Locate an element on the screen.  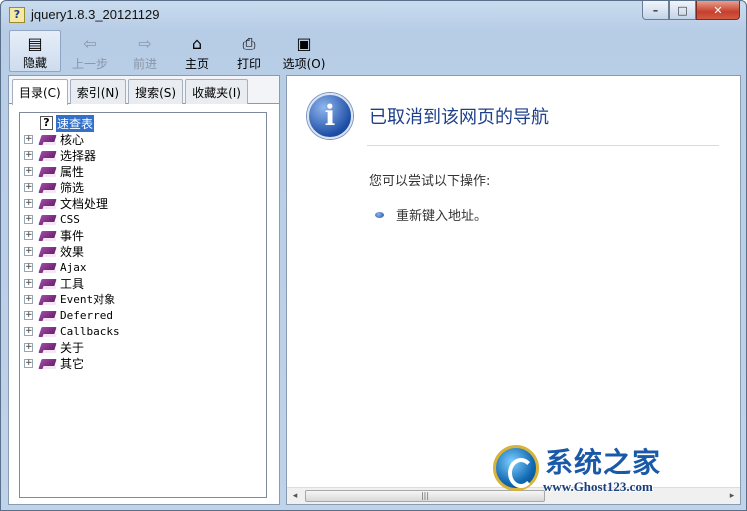
tree-item-attributes: + 属性 is located at coordinates (72, 171).